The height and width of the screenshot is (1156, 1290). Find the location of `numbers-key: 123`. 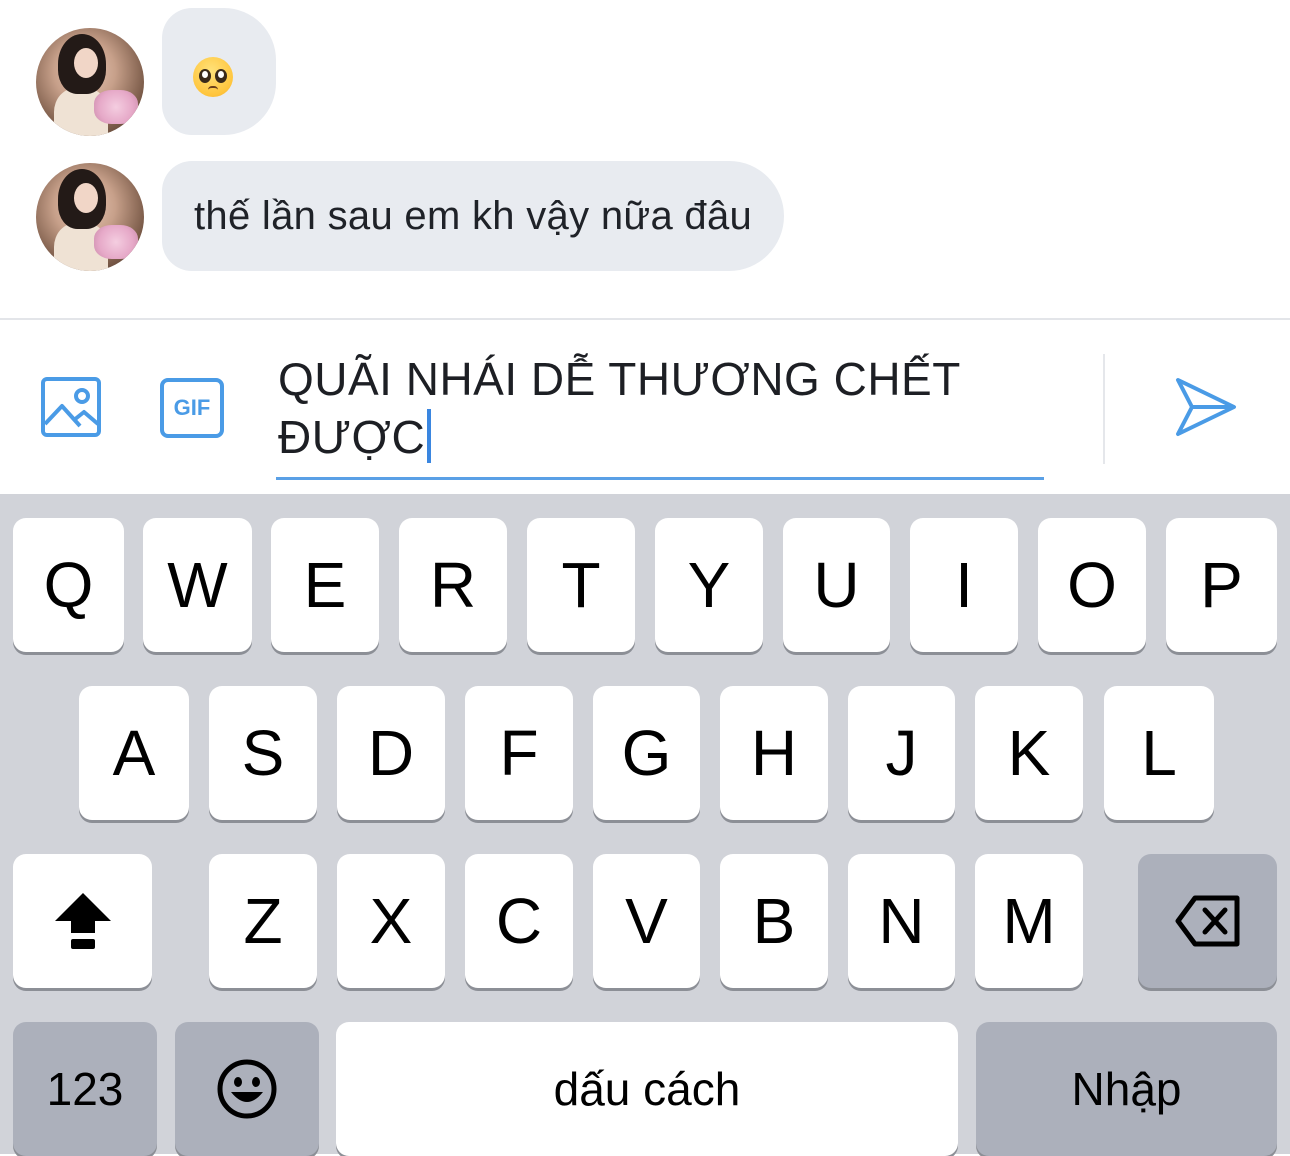

numbers-key: 123 is located at coordinates (85, 1089).